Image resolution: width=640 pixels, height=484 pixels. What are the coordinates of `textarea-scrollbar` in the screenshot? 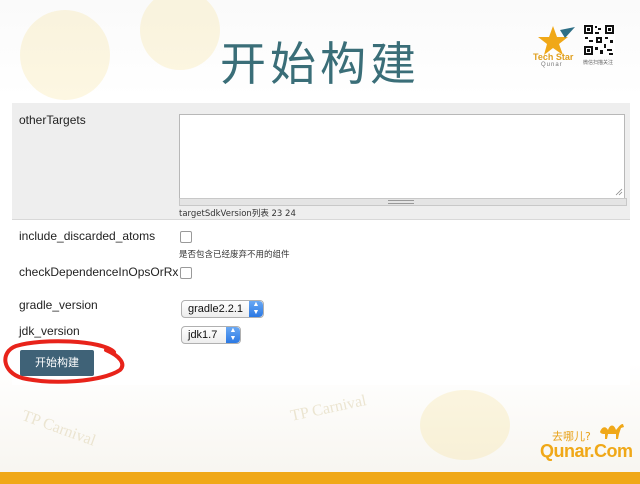 It's located at (403, 202).